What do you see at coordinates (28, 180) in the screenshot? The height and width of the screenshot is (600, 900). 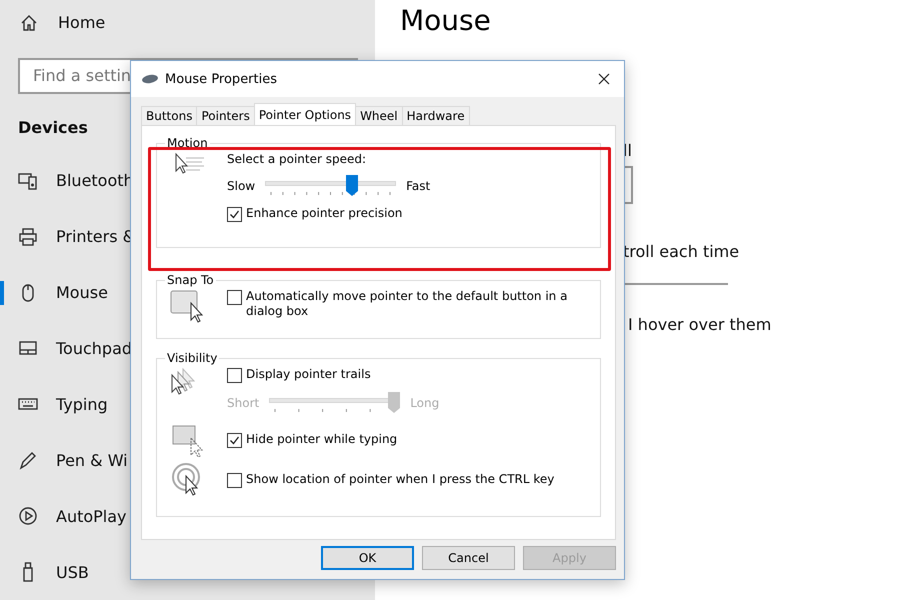 I see `bluetooth-devices-icon` at bounding box center [28, 180].